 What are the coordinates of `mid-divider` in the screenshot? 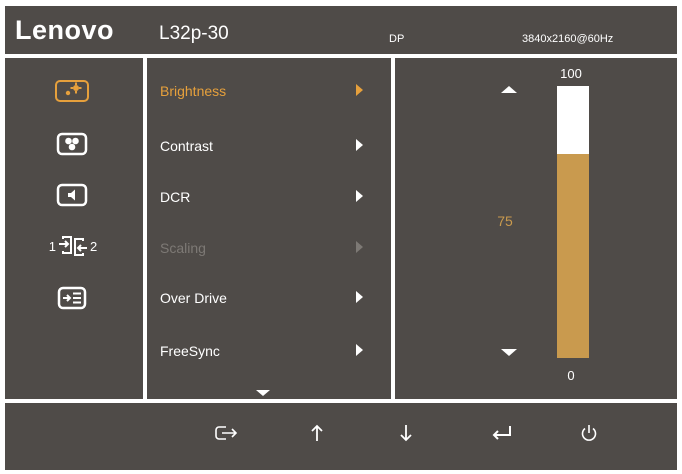 It's located at (393, 228).